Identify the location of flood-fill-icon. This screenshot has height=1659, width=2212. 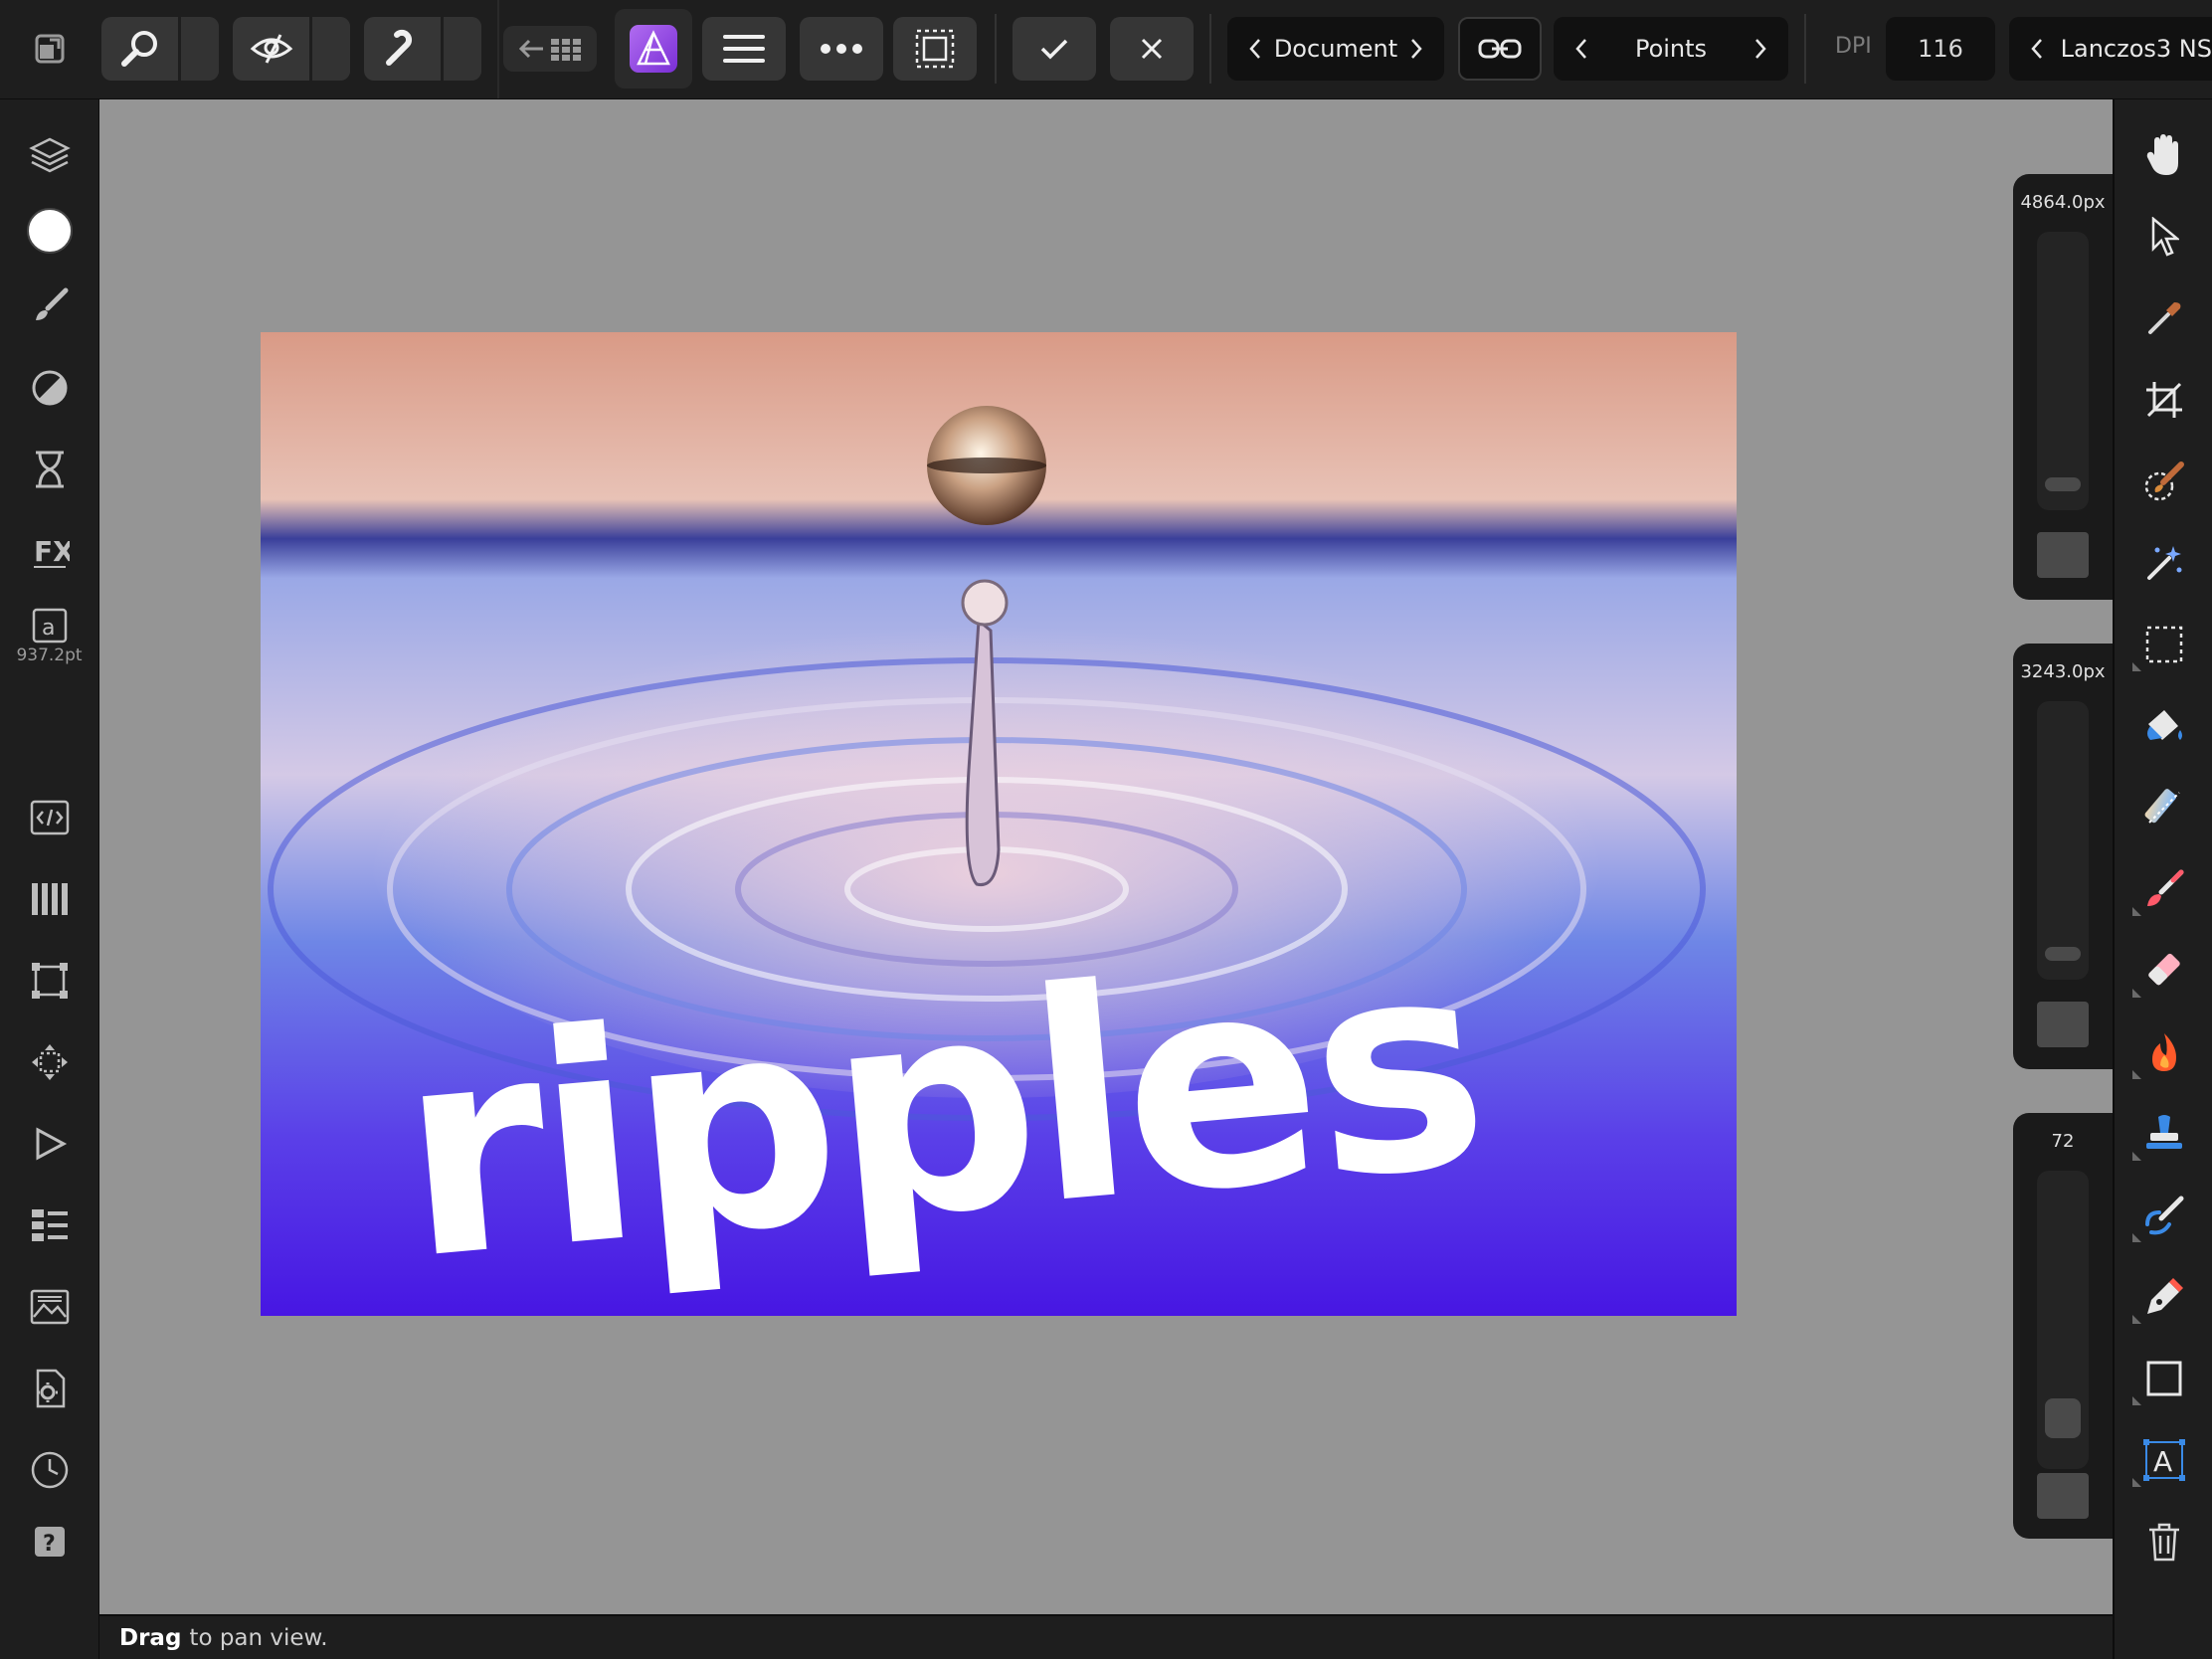
(2164, 725).